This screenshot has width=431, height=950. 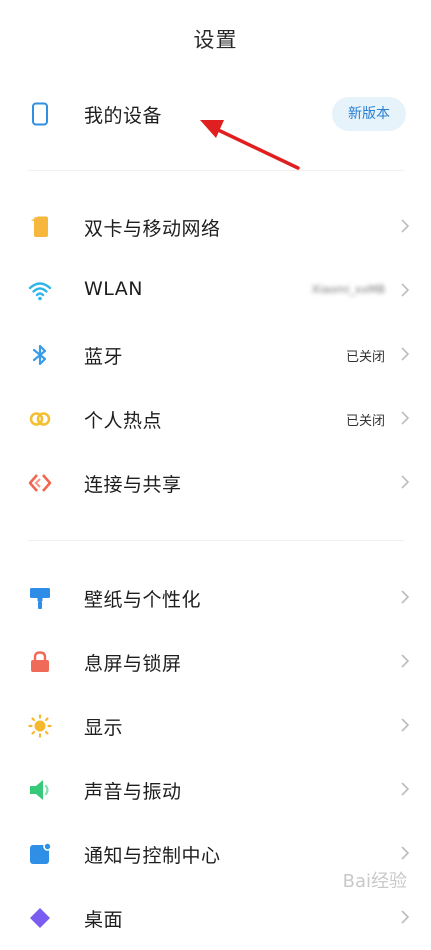 I want to click on hotspot-status: 已关闭, so click(x=365, y=421).